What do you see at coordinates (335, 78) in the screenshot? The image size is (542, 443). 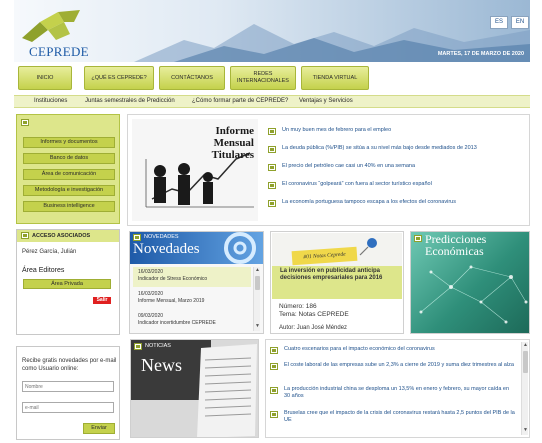 I see `nav-tienda-virtual: TIENDA VIRTUAL` at bounding box center [335, 78].